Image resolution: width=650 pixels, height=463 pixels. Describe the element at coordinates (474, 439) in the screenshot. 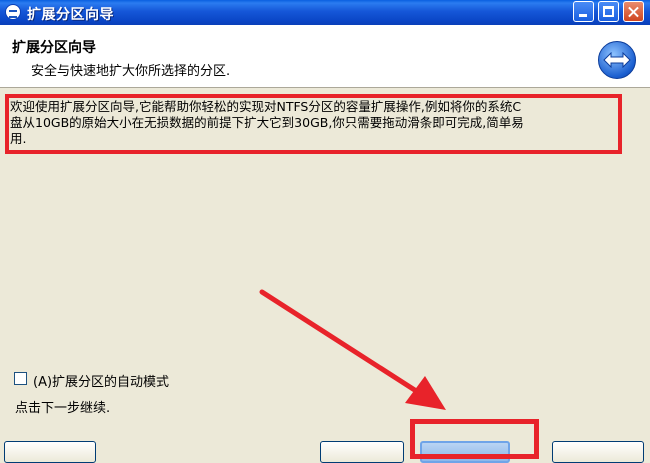

I see `next-button-highlight` at that location.